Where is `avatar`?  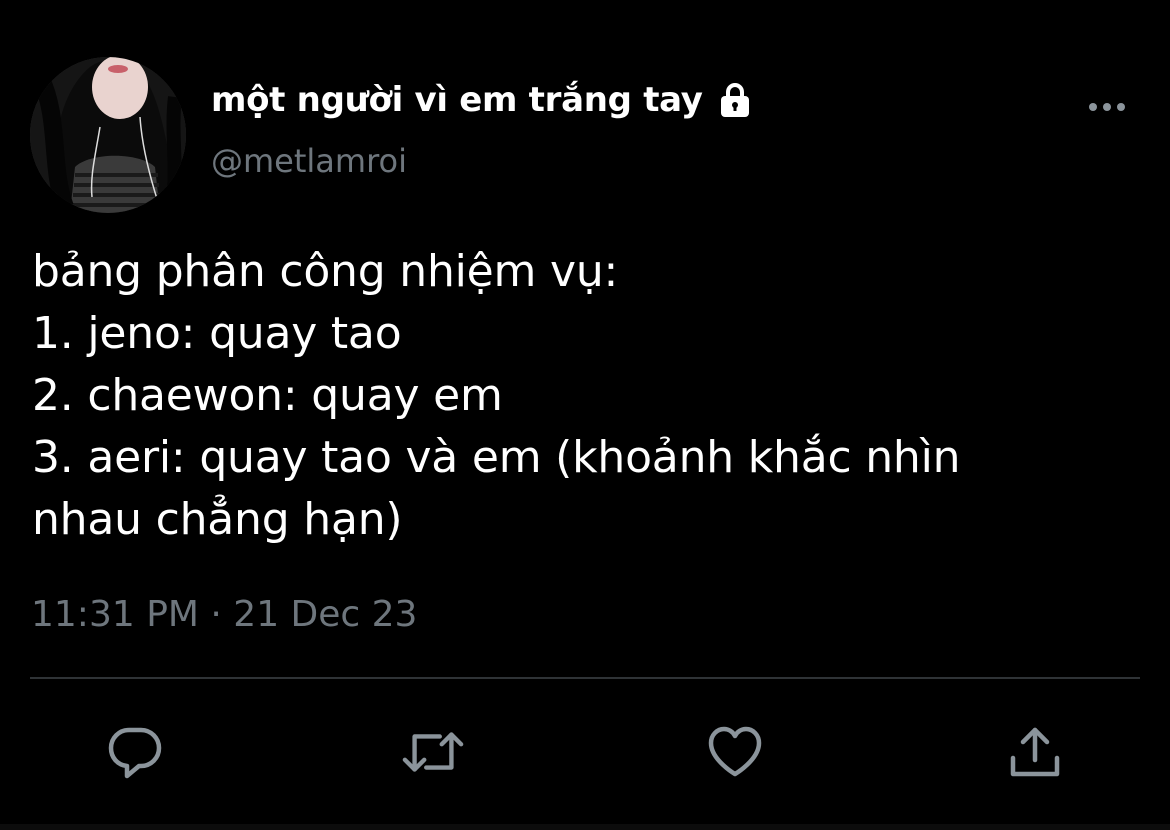 avatar is located at coordinates (108, 135).